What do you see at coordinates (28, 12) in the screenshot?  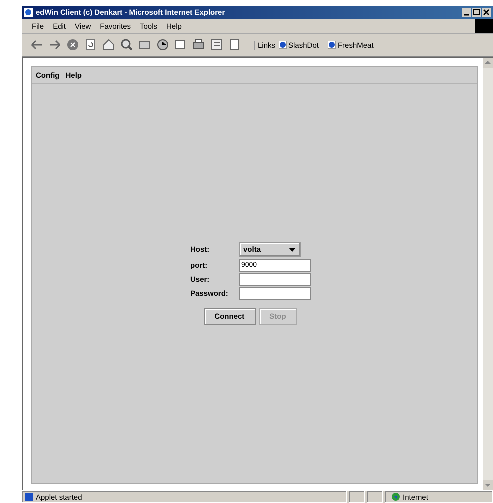 I see `browser-icon` at bounding box center [28, 12].